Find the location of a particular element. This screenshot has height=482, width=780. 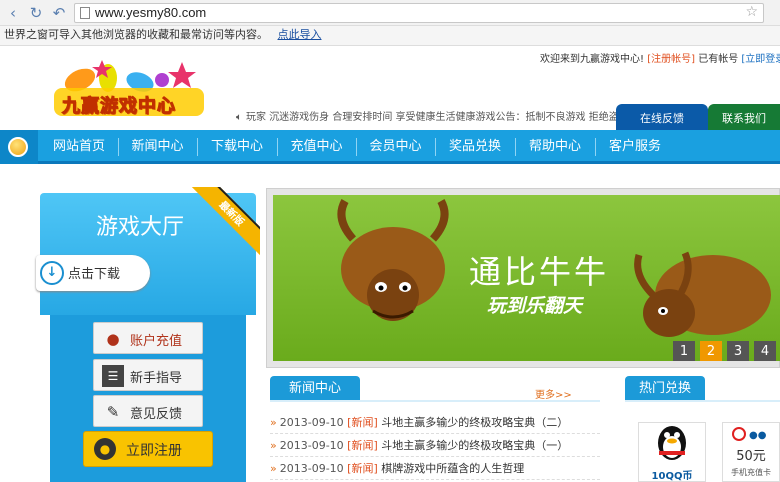

nav-item-service: 客户服务 is located at coordinates (635, 147).